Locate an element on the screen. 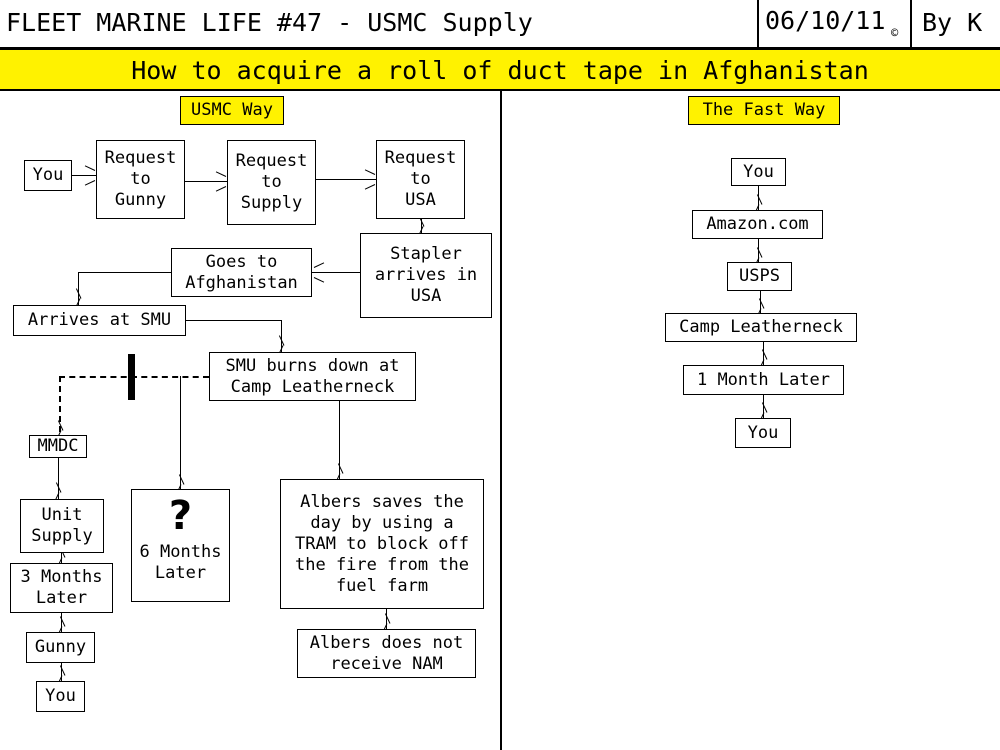  node-you-start-left: You is located at coordinates (48, 175).